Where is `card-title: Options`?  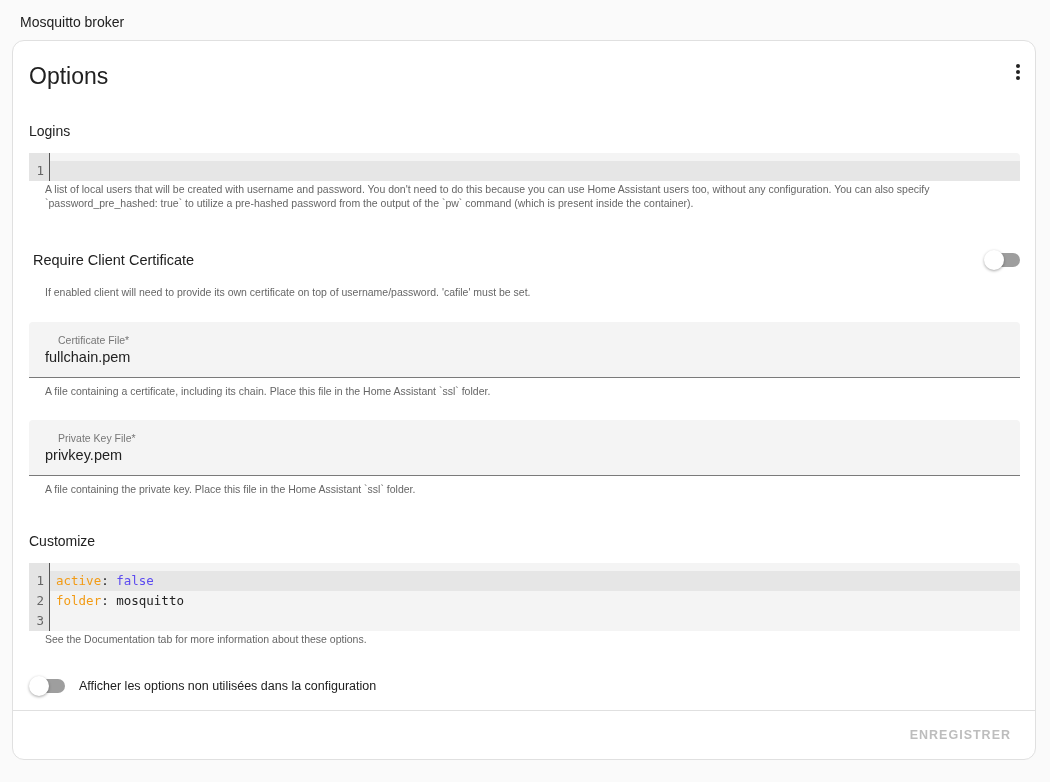 card-title: Options is located at coordinates (69, 76).